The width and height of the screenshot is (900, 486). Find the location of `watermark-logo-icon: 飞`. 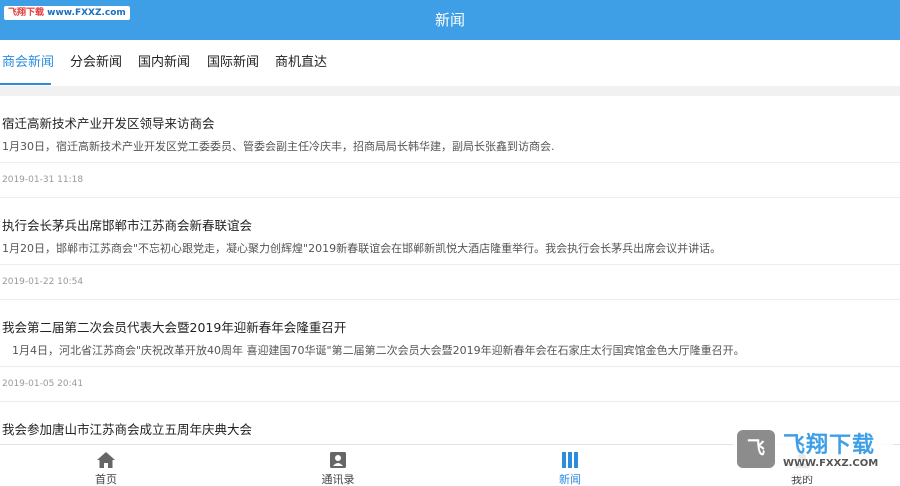

watermark-logo-icon: 飞 is located at coordinates (756, 449).